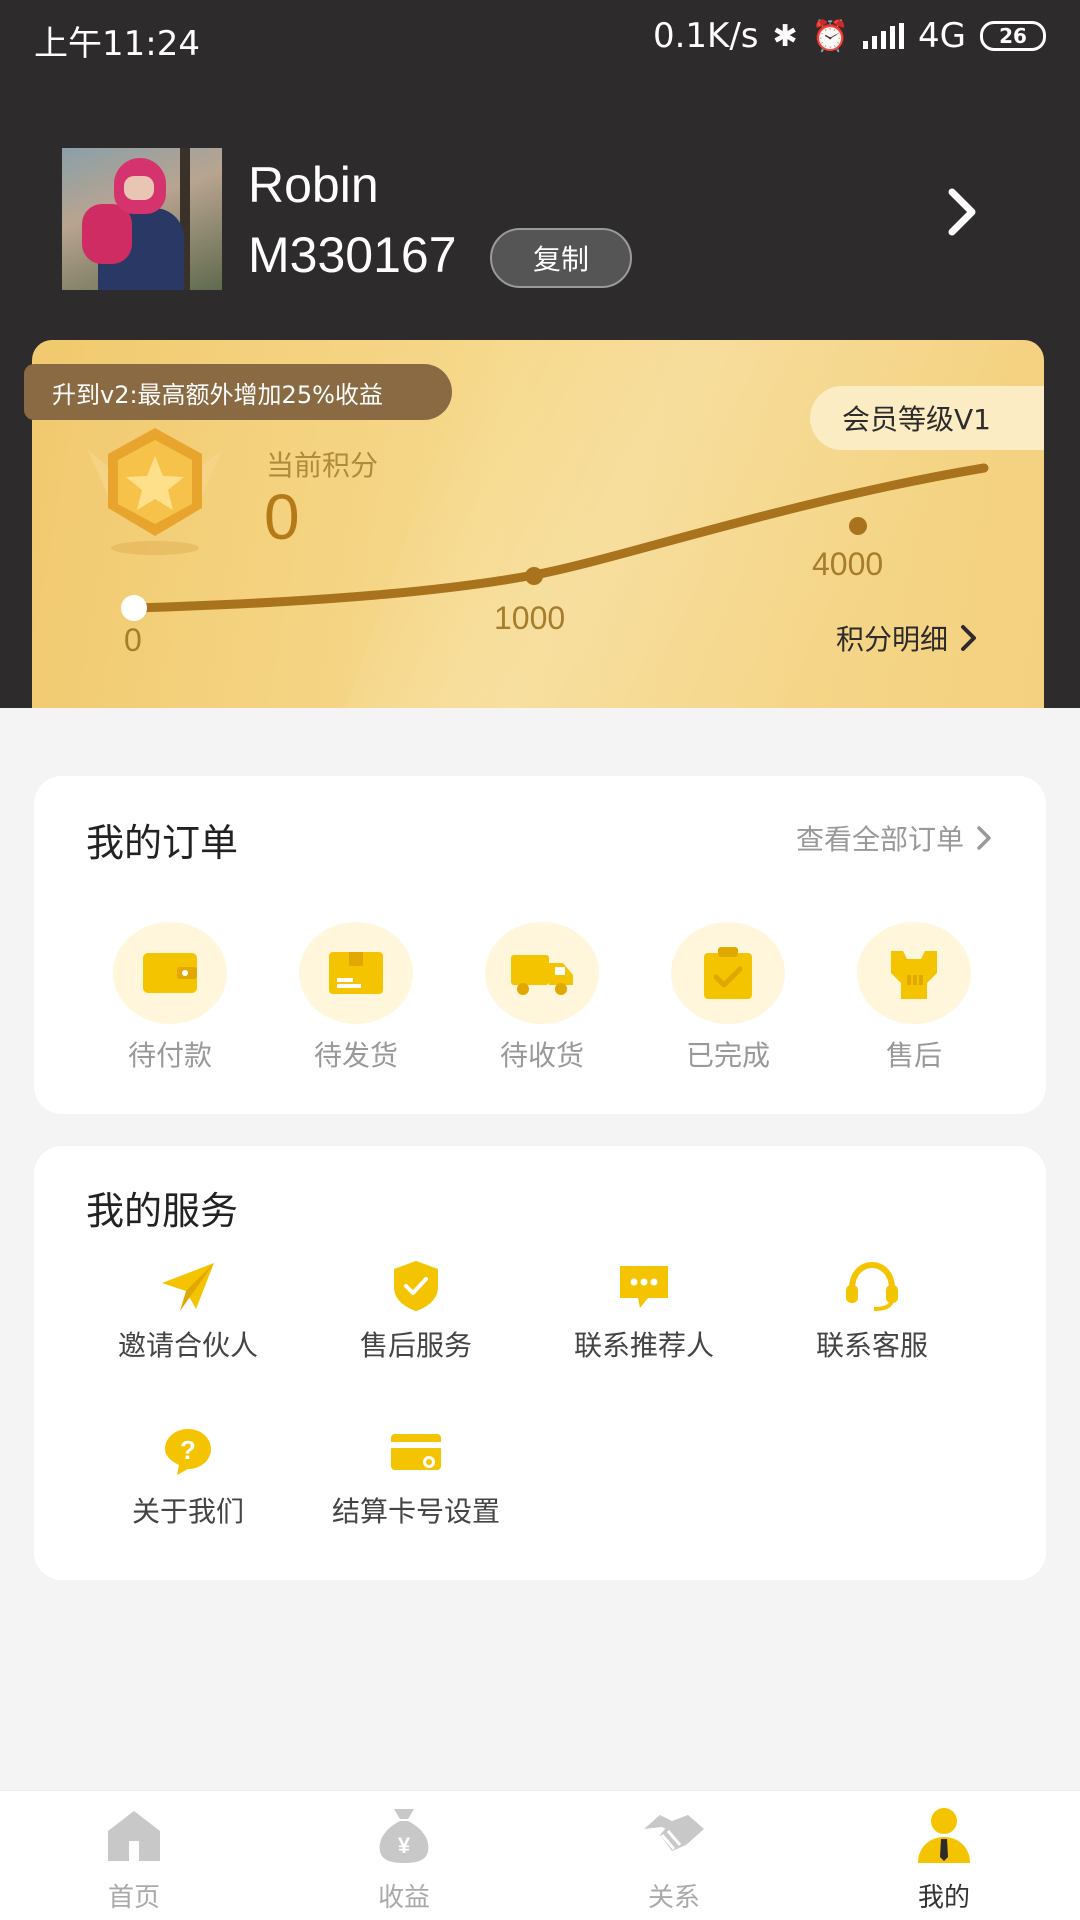  What do you see at coordinates (188, 1287) in the screenshot?
I see `paper-plane-icon` at bounding box center [188, 1287].